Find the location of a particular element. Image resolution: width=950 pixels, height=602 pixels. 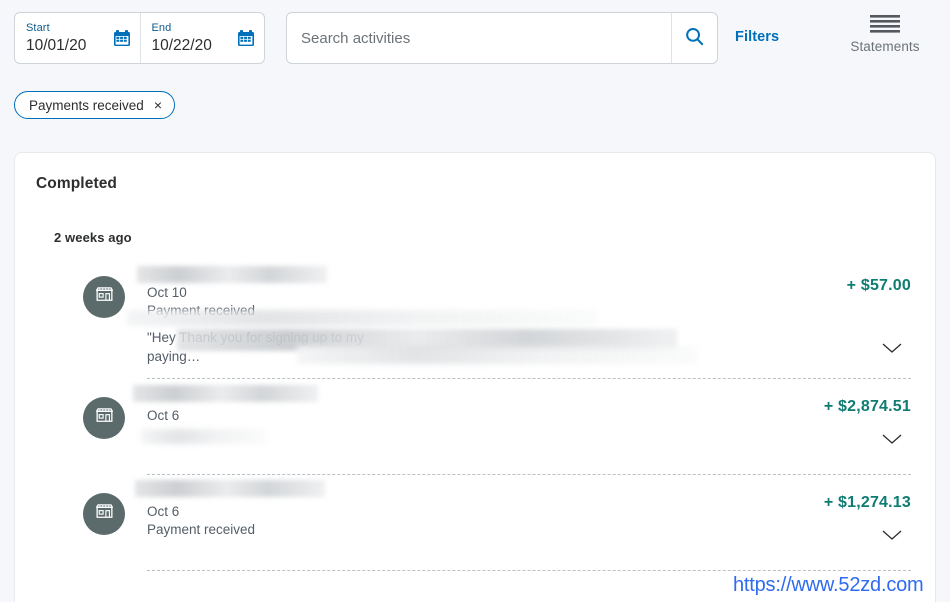

end-date-field: End 10/22/20 is located at coordinates (202, 38).